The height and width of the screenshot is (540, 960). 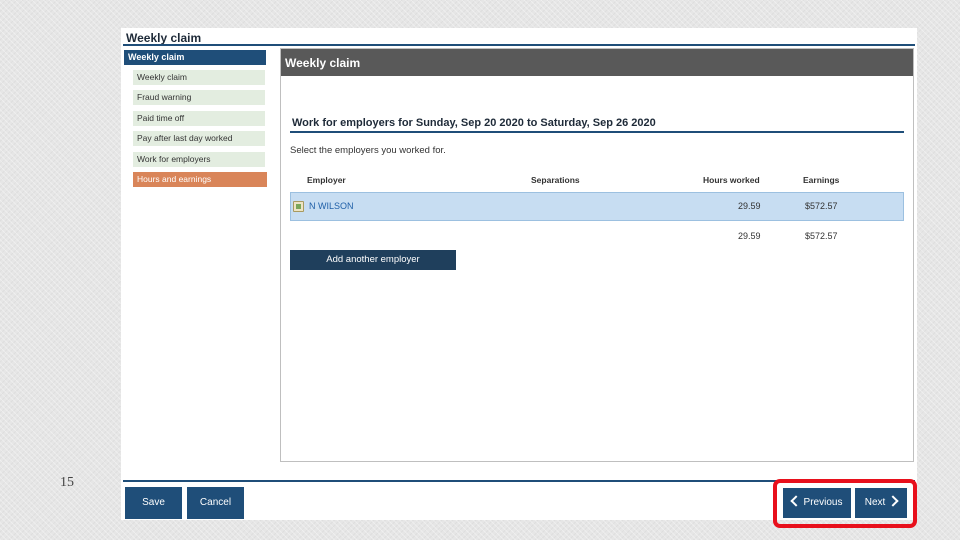 I want to click on sidebar-item-pay-after-last-day: Pay after last day worked, so click(x=199, y=138).